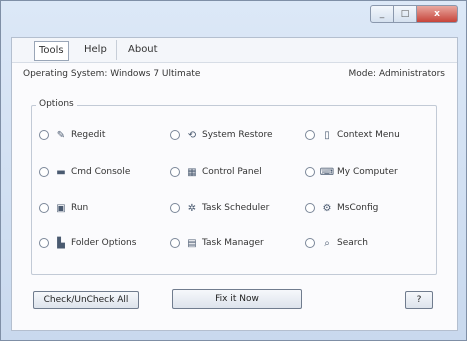  I want to click on menu-separator, so click(116, 50).